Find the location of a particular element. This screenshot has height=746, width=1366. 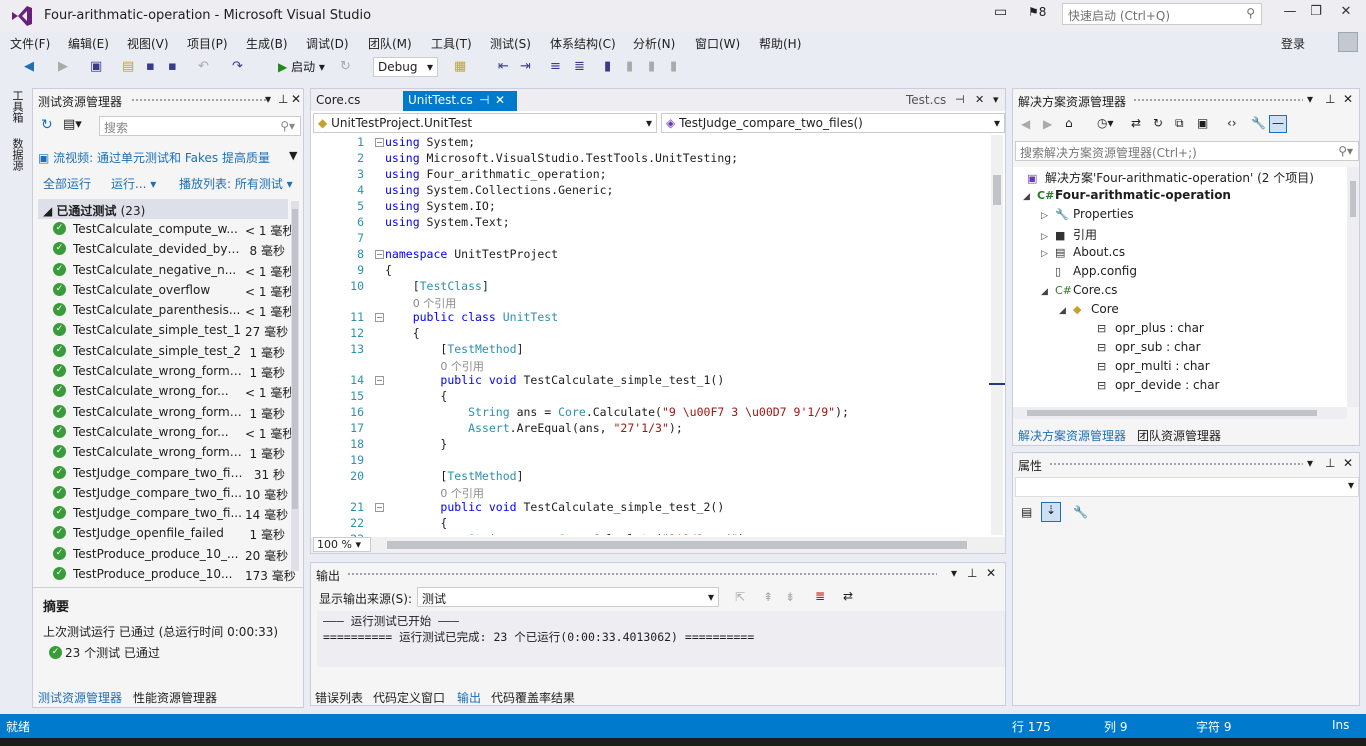

test-row: ✓ TestCalculate_parenthesis... < 1 毫秒 is located at coordinates (163, 310).